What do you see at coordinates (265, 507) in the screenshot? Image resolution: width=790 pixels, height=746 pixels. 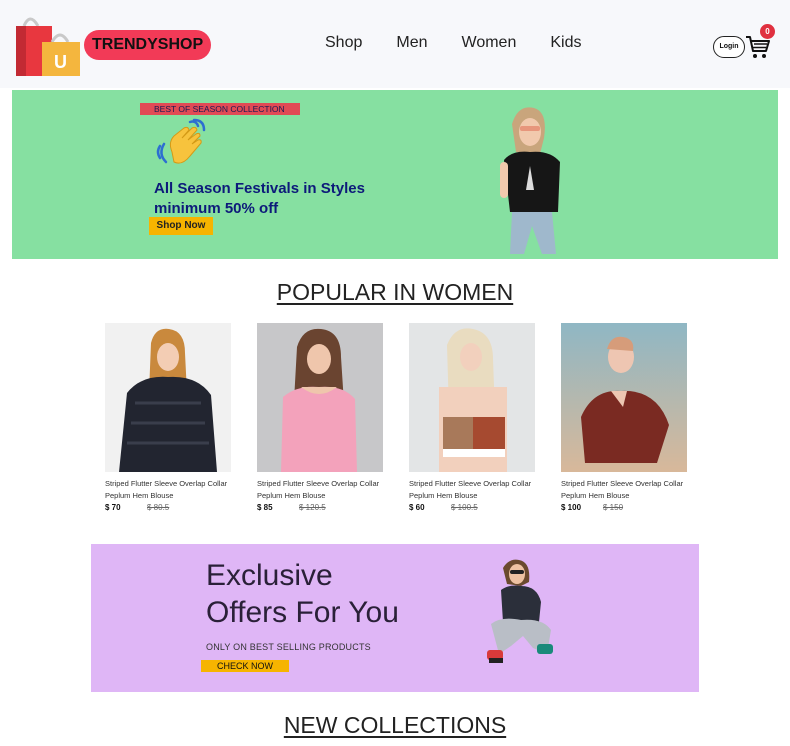 I see `product-price: $ 85` at bounding box center [265, 507].